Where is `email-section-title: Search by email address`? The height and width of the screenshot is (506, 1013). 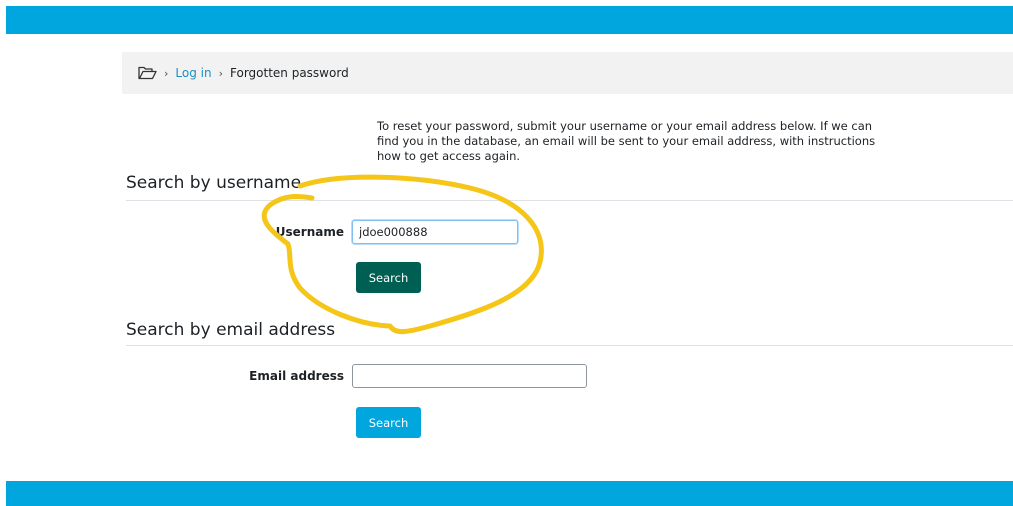
email-section-title: Search by email address is located at coordinates (231, 330).